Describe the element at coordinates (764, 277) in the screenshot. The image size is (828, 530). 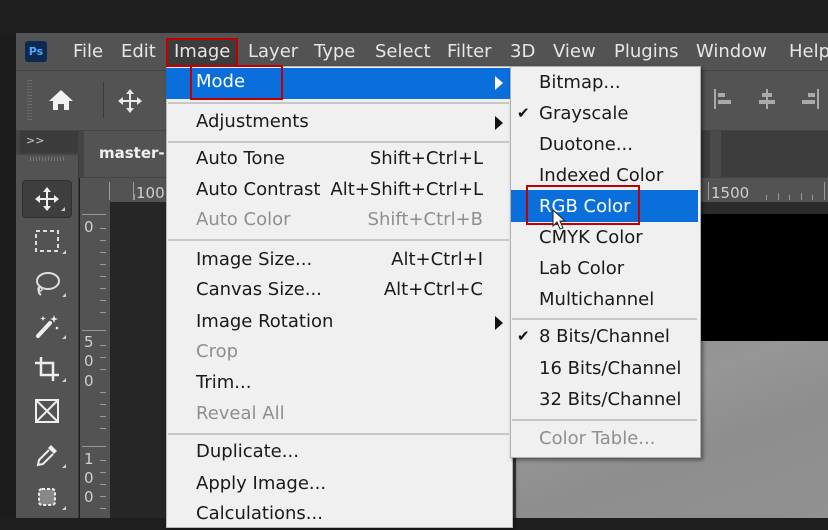
I see `canvas-image-top` at that location.